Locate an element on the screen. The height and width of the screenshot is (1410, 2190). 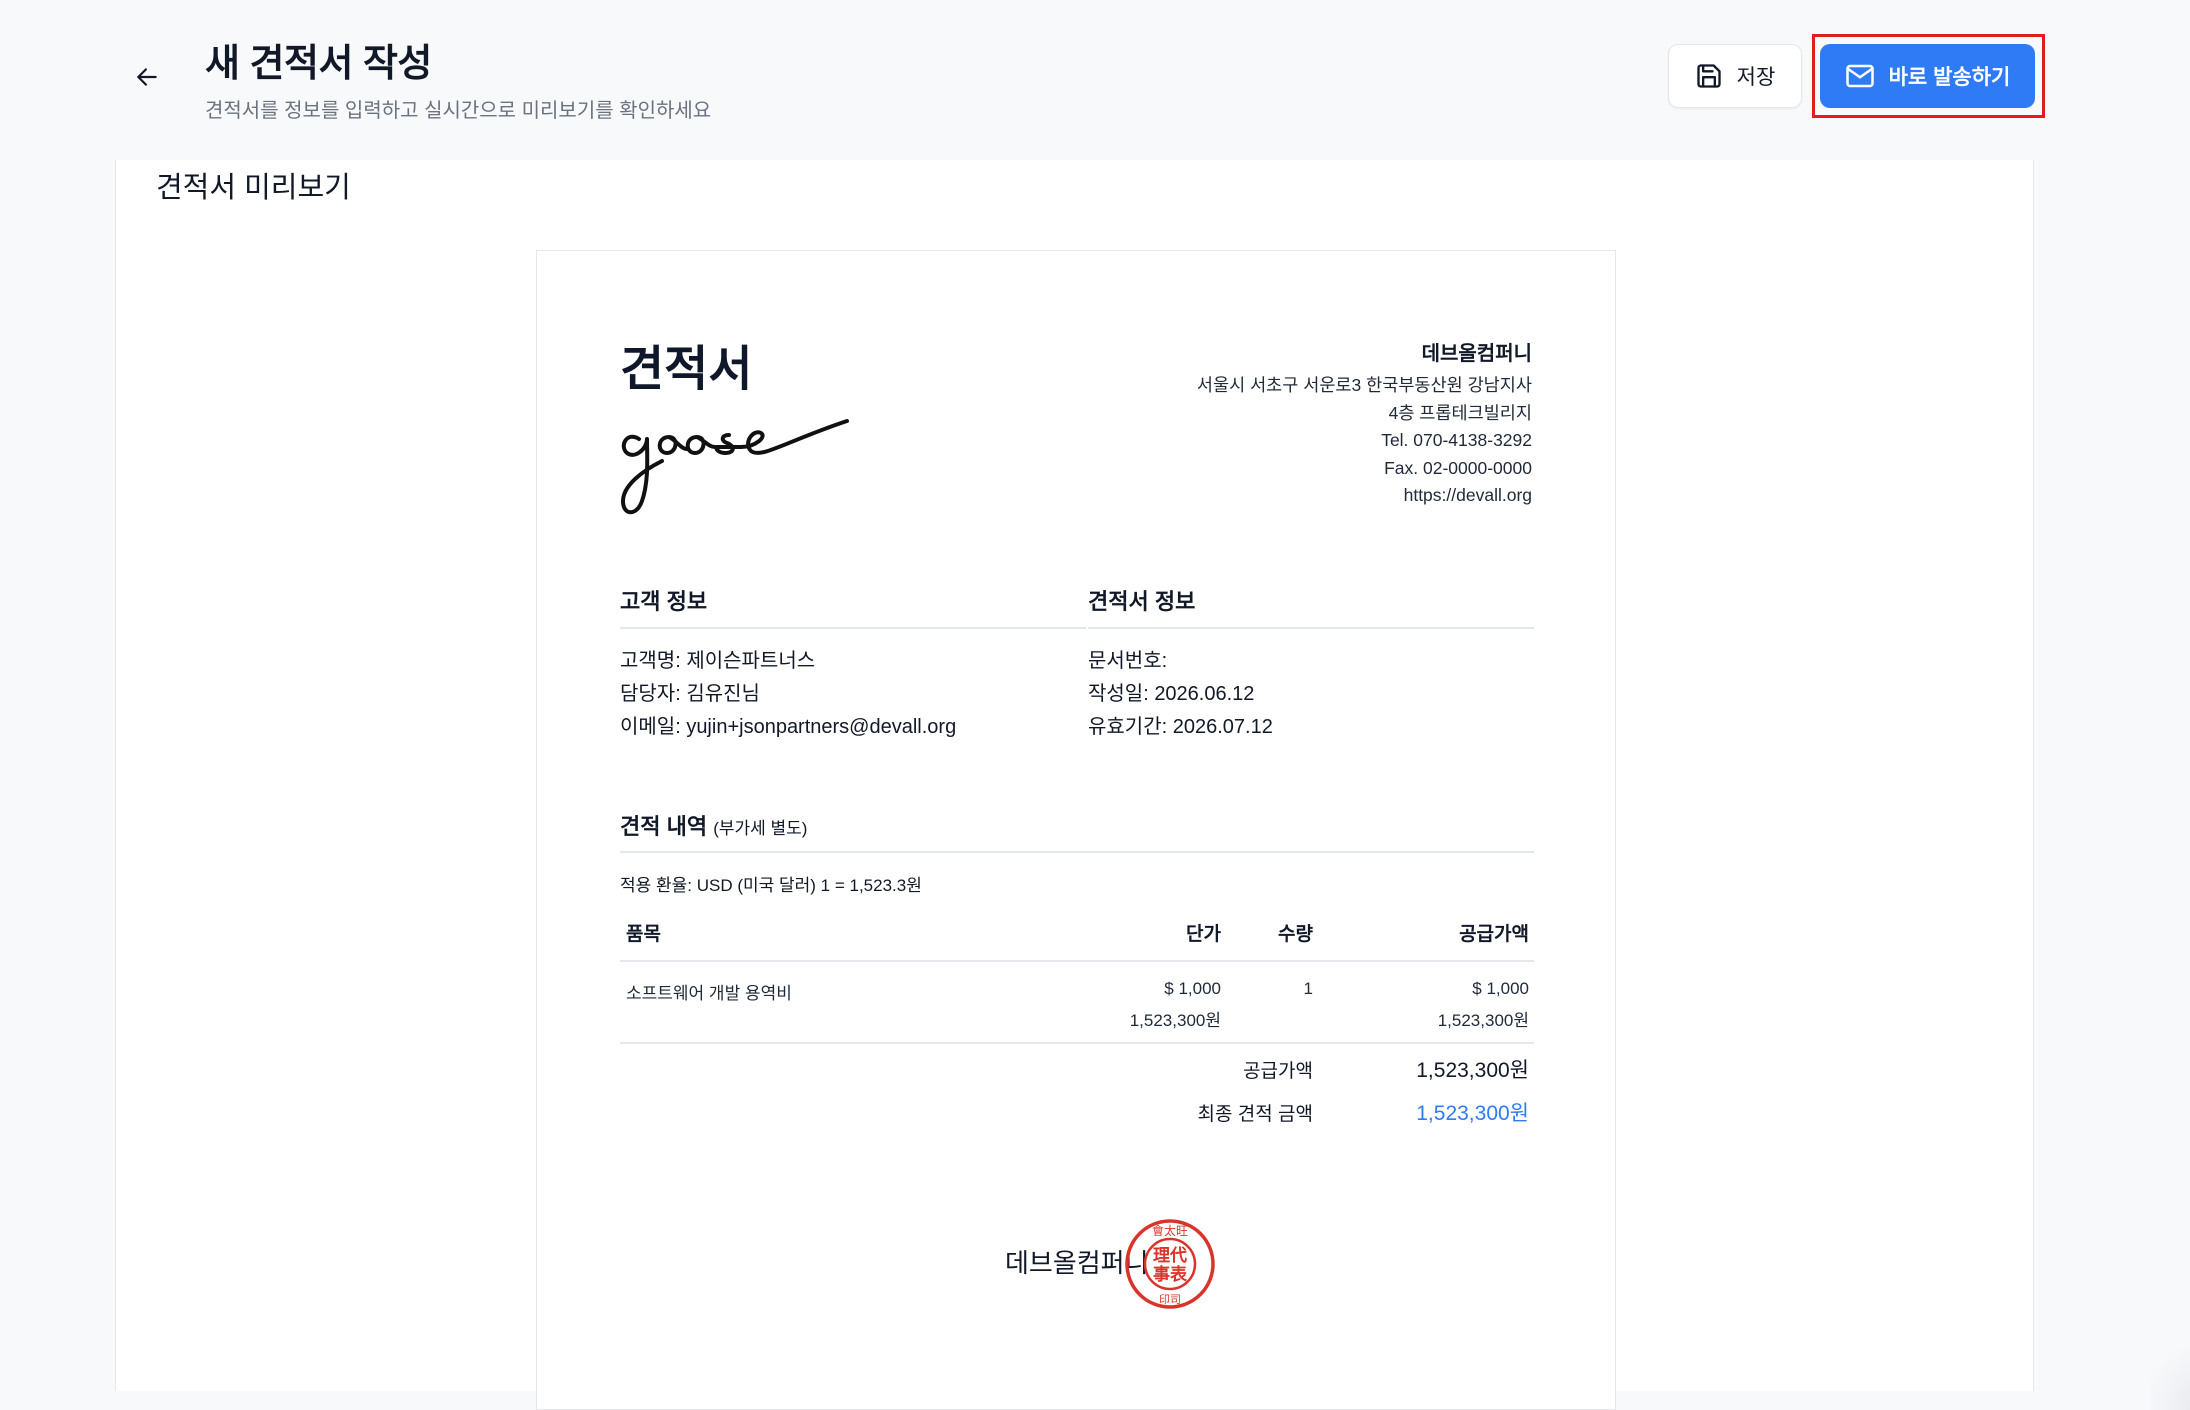
seal-bottom-text: 印司 is located at coordinates (1170, 1299).